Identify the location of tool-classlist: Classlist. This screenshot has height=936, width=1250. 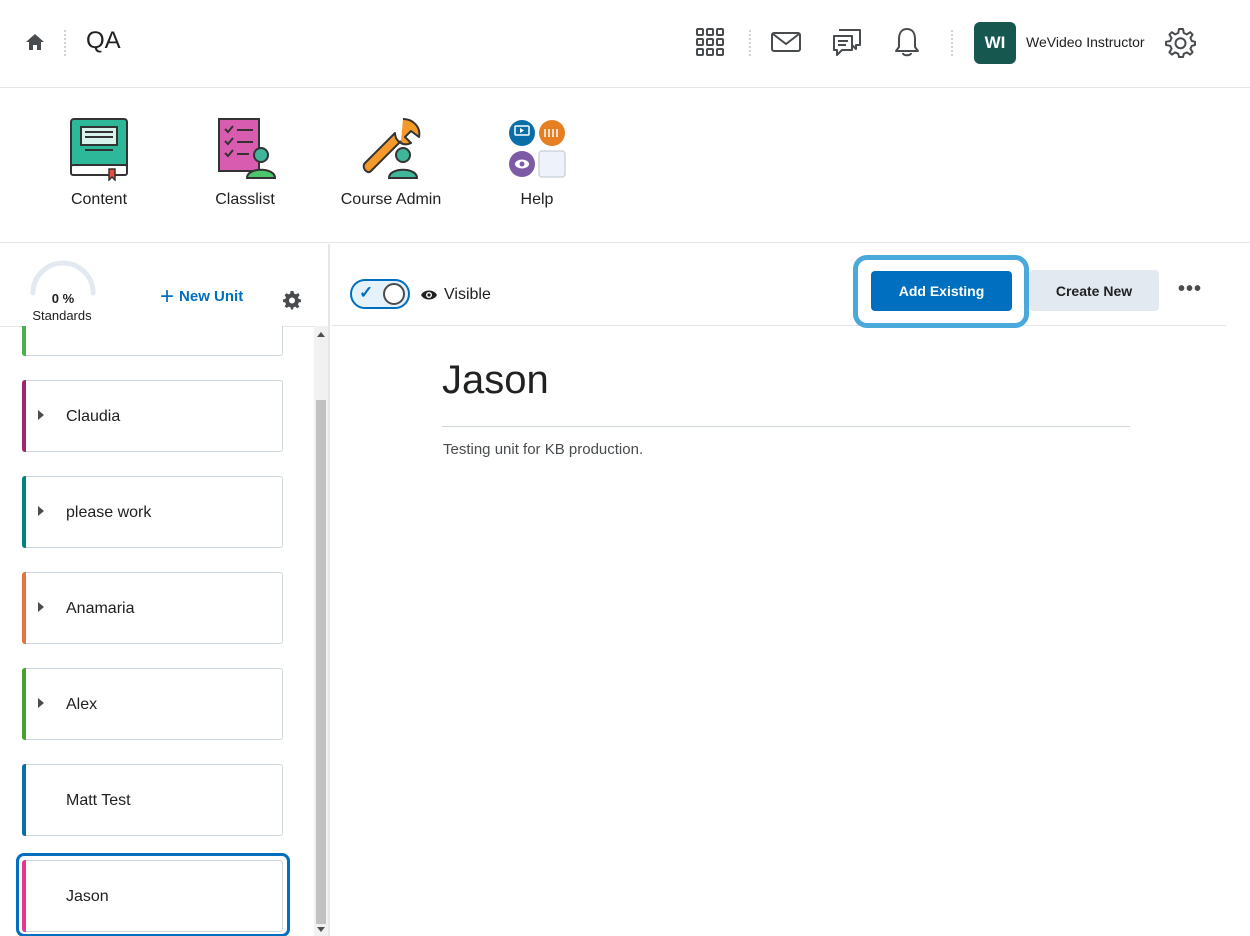
(245, 163).